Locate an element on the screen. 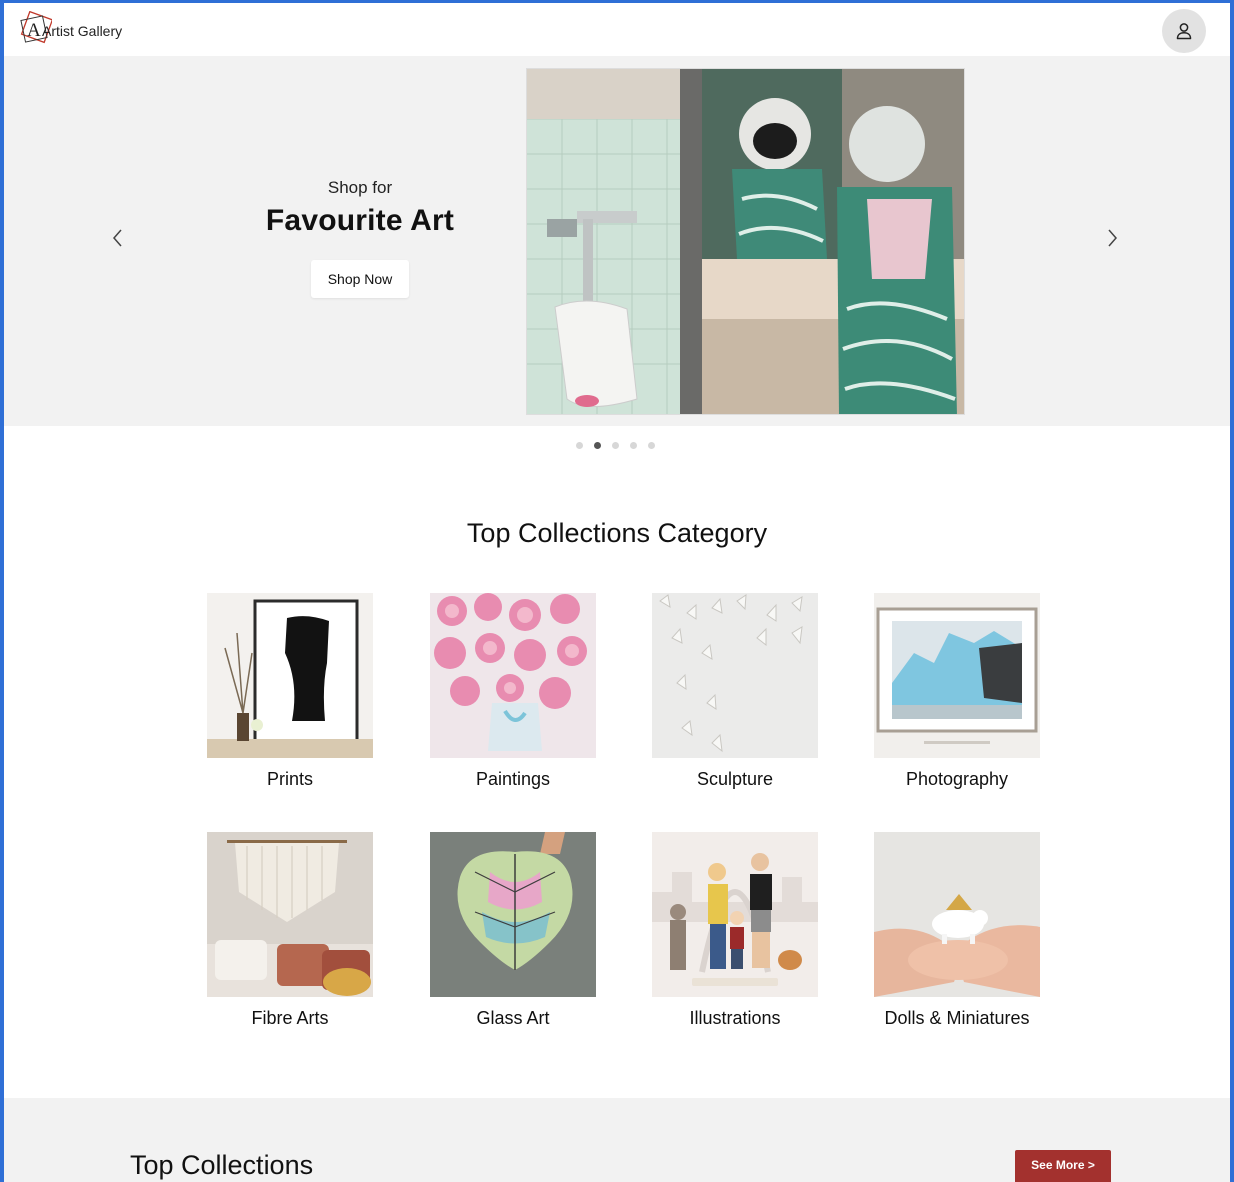 This screenshot has width=1234, height=1182. category-image-sculpture is located at coordinates (735, 675).